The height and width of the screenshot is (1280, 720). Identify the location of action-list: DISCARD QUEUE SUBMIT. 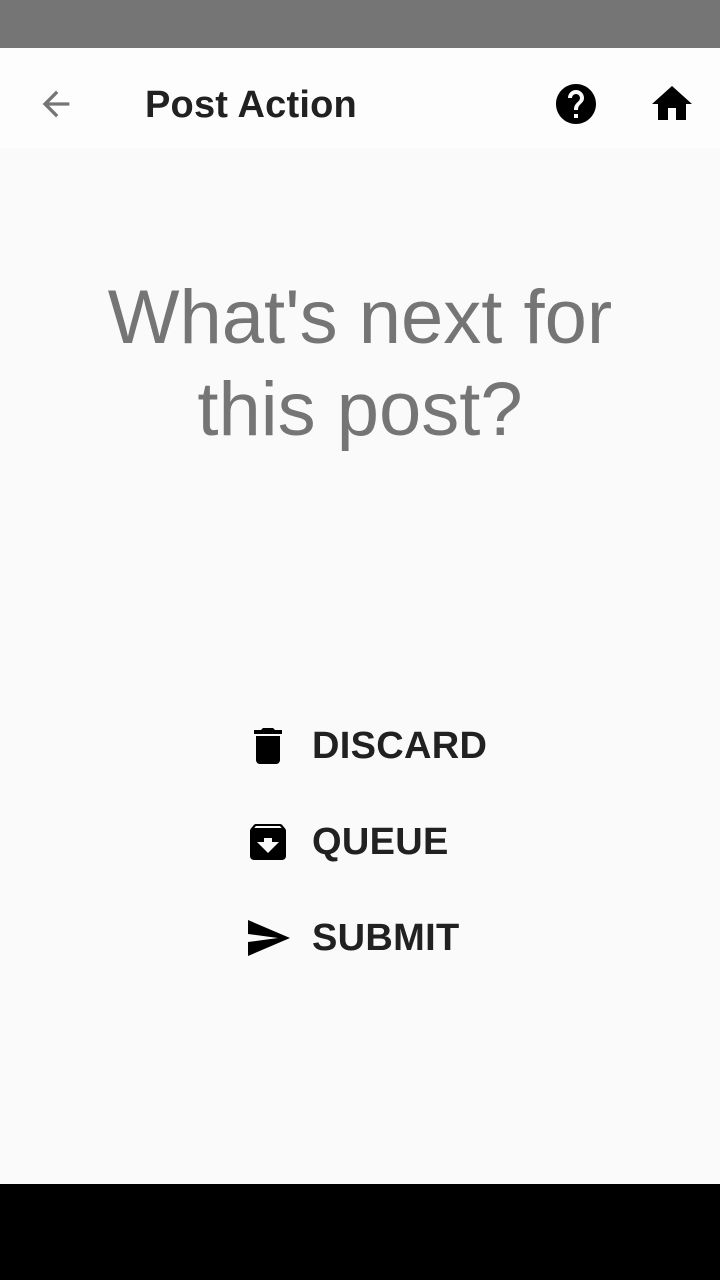
(390, 858).